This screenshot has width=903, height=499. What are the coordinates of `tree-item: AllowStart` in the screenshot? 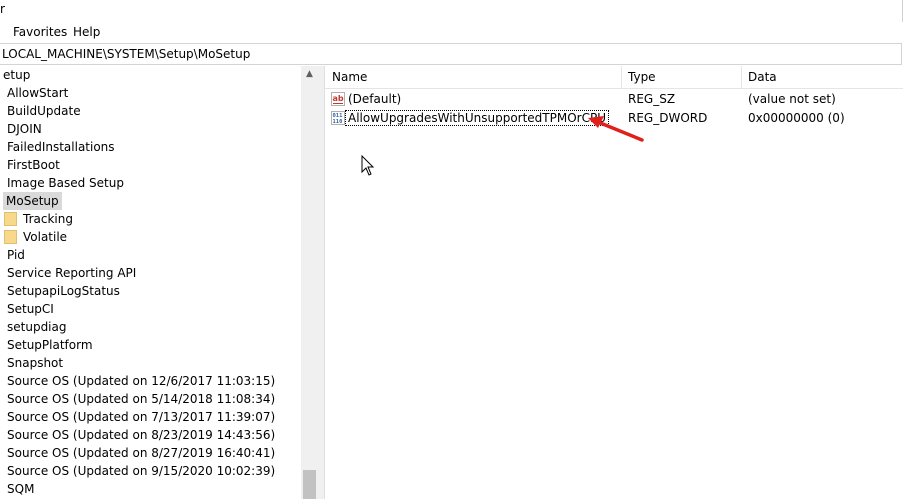 It's located at (37, 93).